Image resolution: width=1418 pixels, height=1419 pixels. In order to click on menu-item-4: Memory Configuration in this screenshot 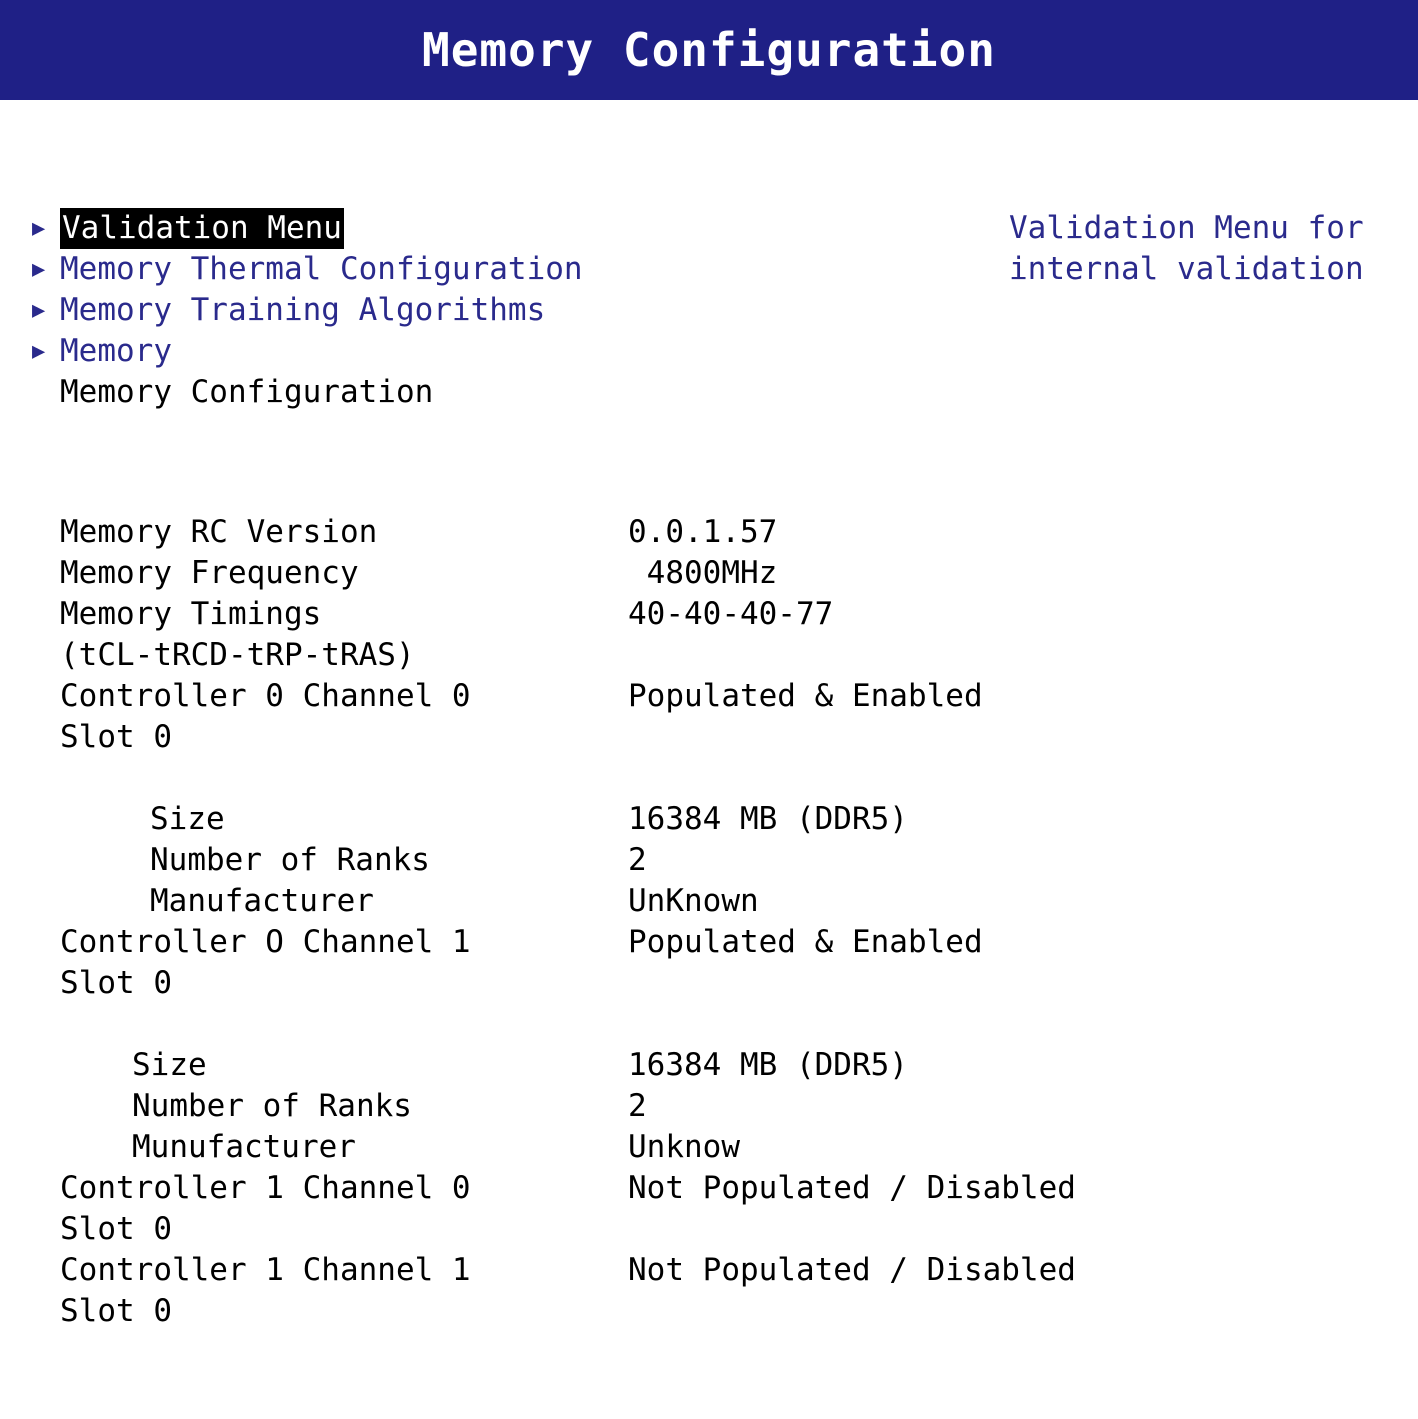, I will do `click(480, 392)`.